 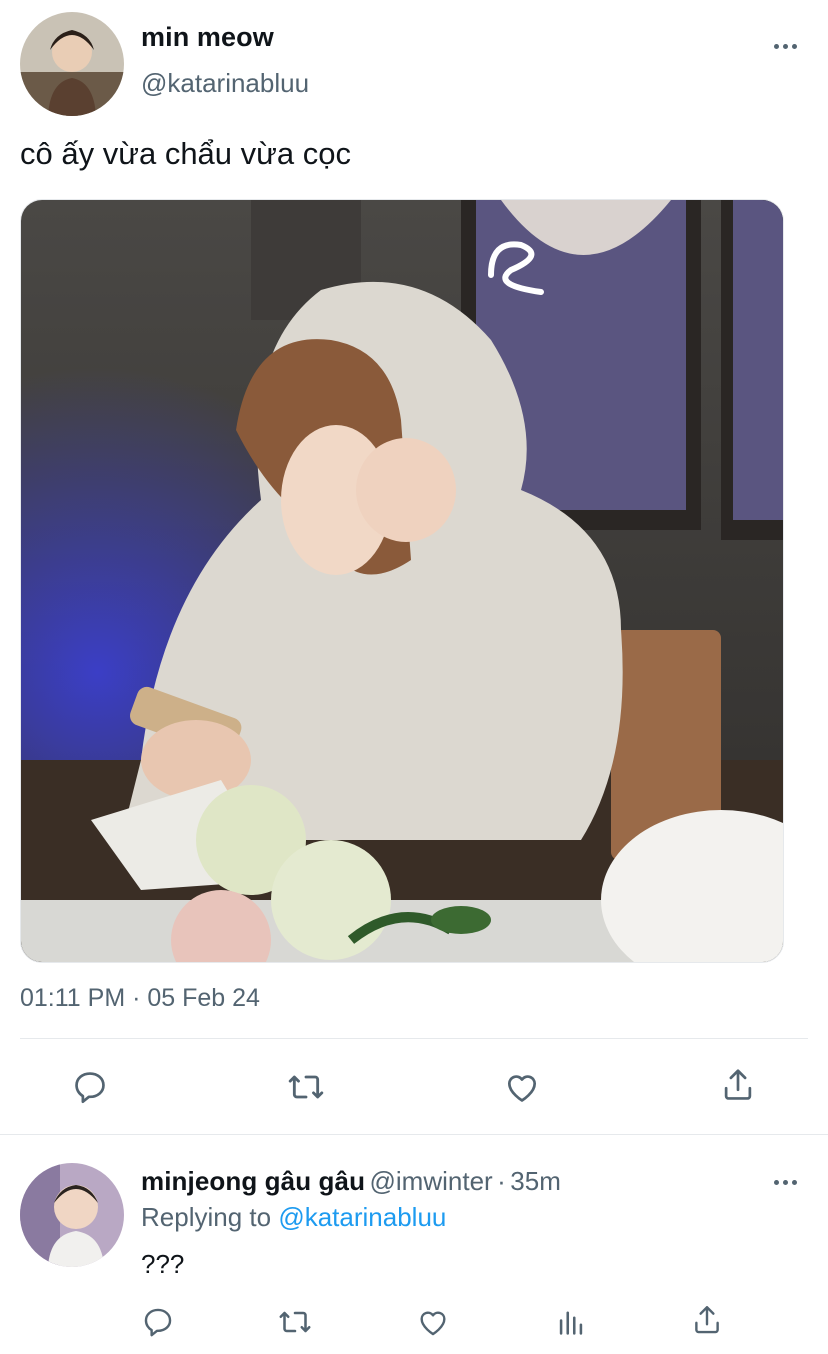 I want to click on reply-header: minjeong gâu gâu @imwinter · 35m, so click(x=351, y=1181).